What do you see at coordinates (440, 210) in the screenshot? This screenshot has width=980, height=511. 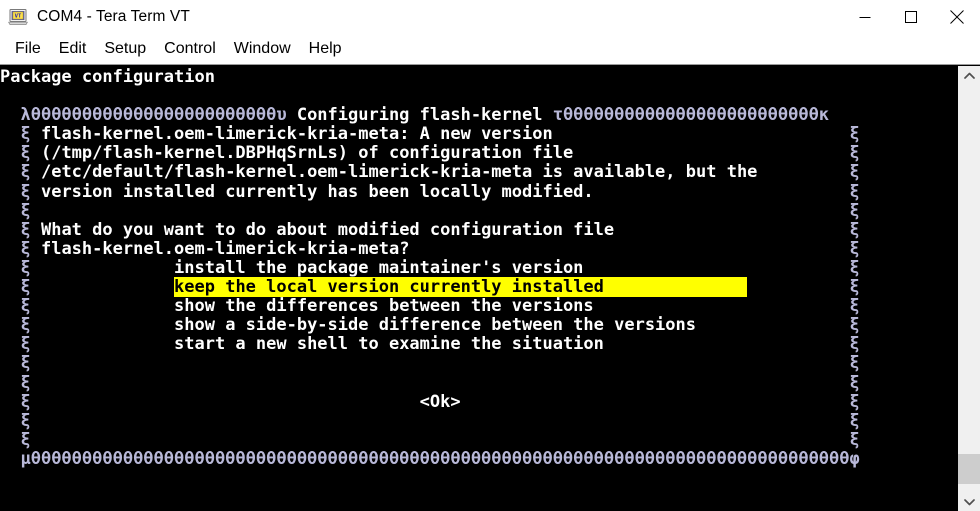 I see `dialog-body-line-4: ξ ξ` at bounding box center [440, 210].